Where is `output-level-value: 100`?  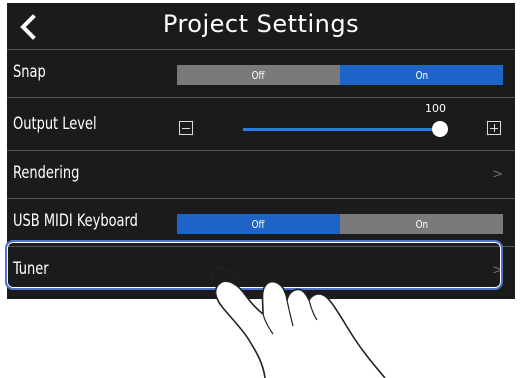
output-level-value: 100 is located at coordinates (435, 108).